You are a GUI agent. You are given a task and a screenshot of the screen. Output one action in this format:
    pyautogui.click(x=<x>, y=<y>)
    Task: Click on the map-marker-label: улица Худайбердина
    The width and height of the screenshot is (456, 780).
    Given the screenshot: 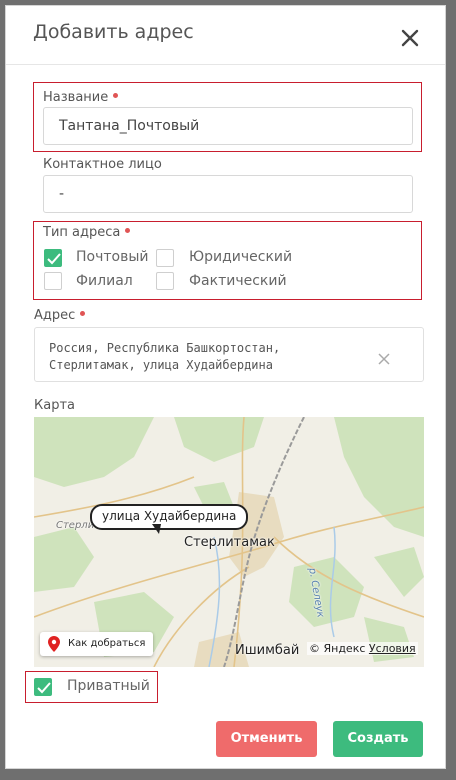 What is the action you would take?
    pyautogui.click(x=169, y=517)
    